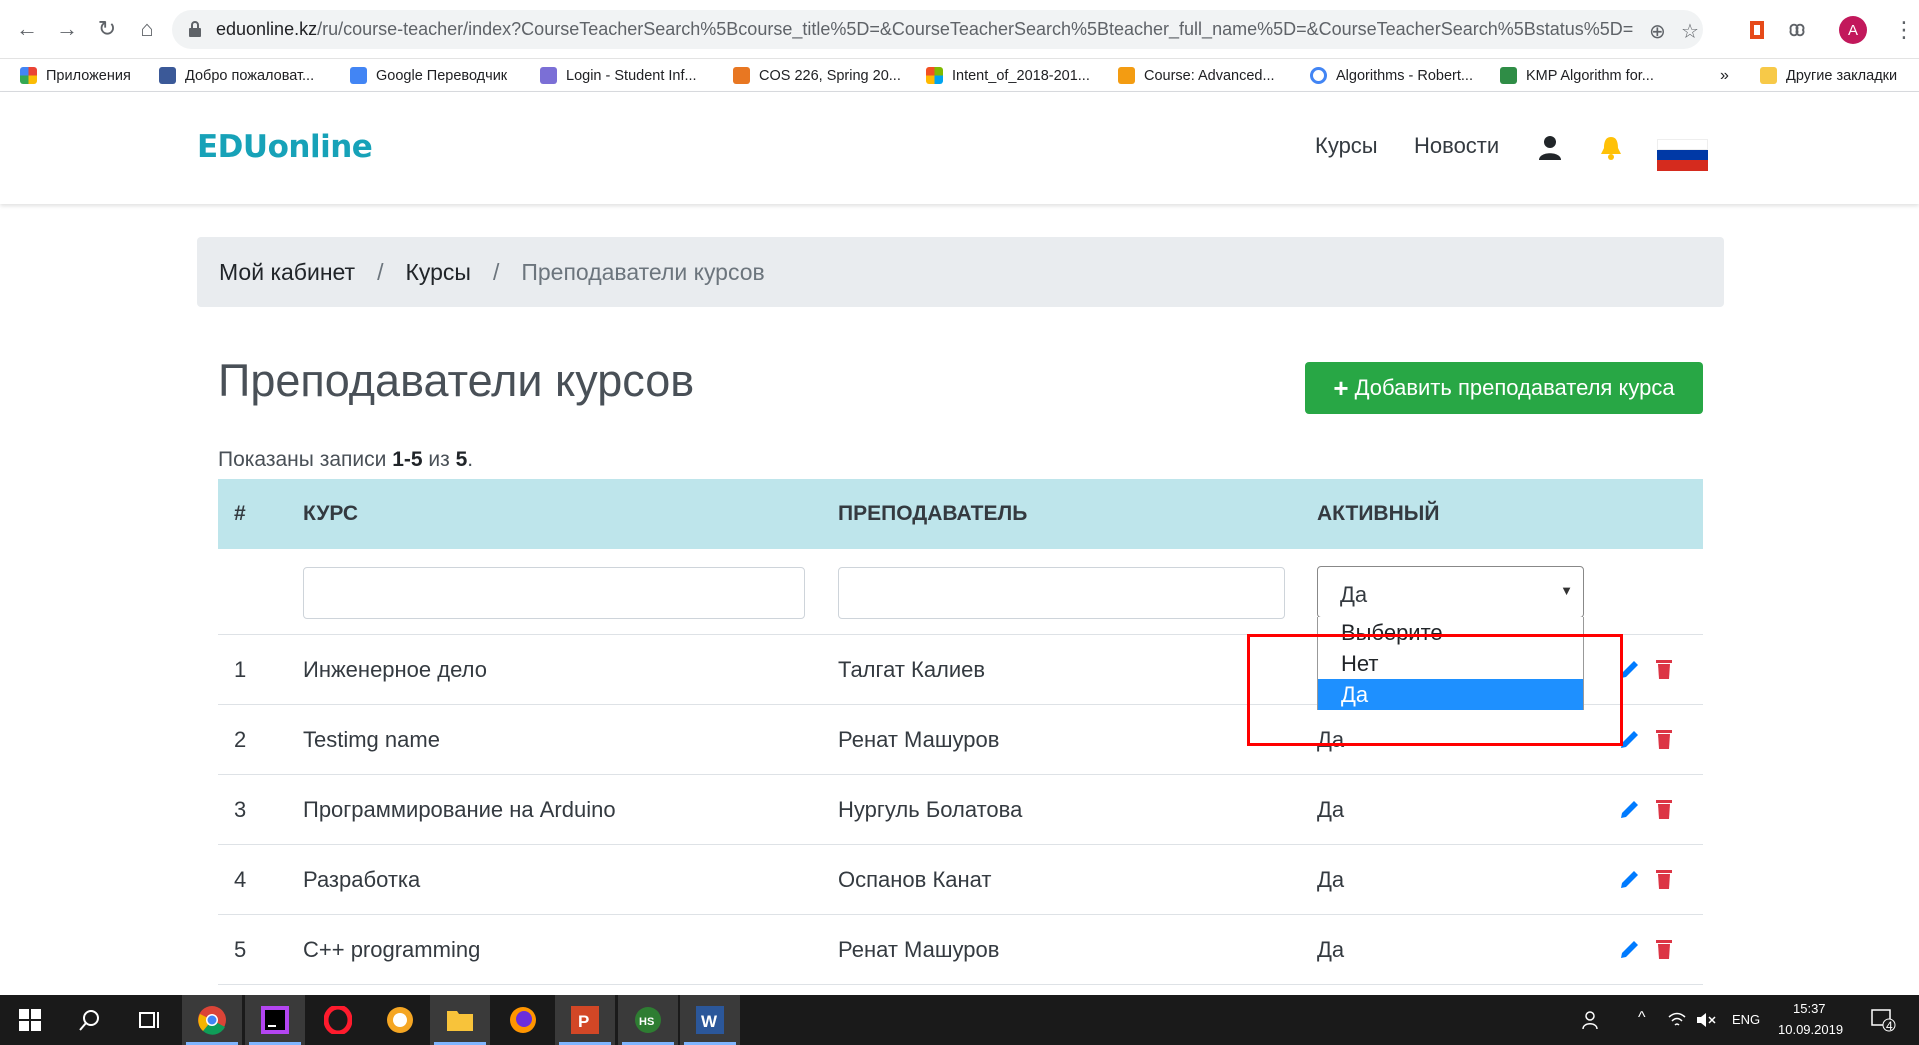  I want to click on powerpoint-taskbar-icon: P, so click(585, 1020).